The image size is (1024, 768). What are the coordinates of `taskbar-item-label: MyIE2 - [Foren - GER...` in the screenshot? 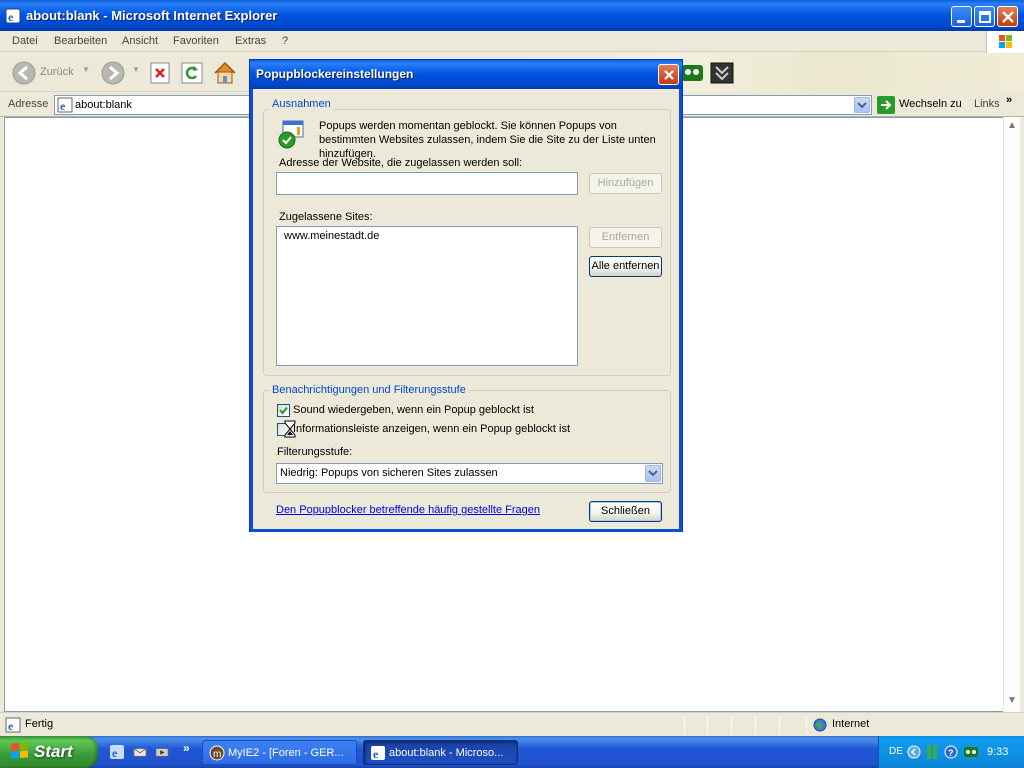 It's located at (286, 753).